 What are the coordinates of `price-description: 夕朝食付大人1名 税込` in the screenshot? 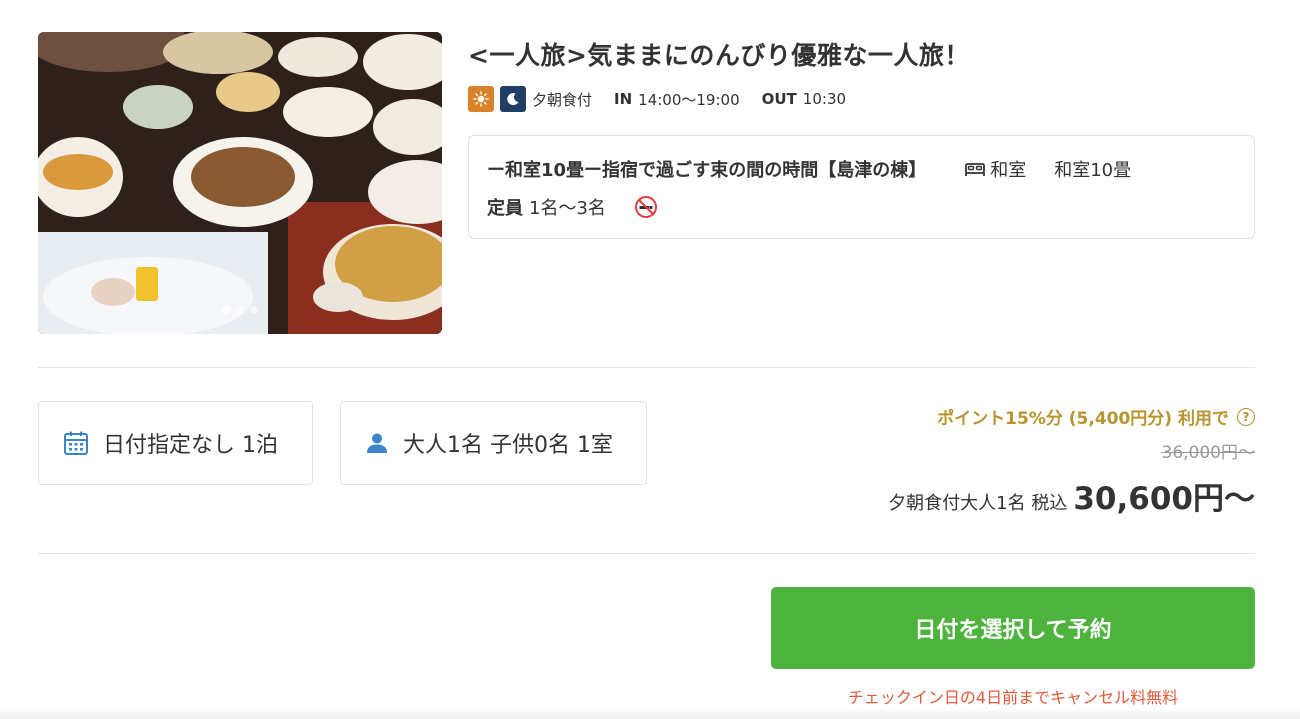 It's located at (978, 503).